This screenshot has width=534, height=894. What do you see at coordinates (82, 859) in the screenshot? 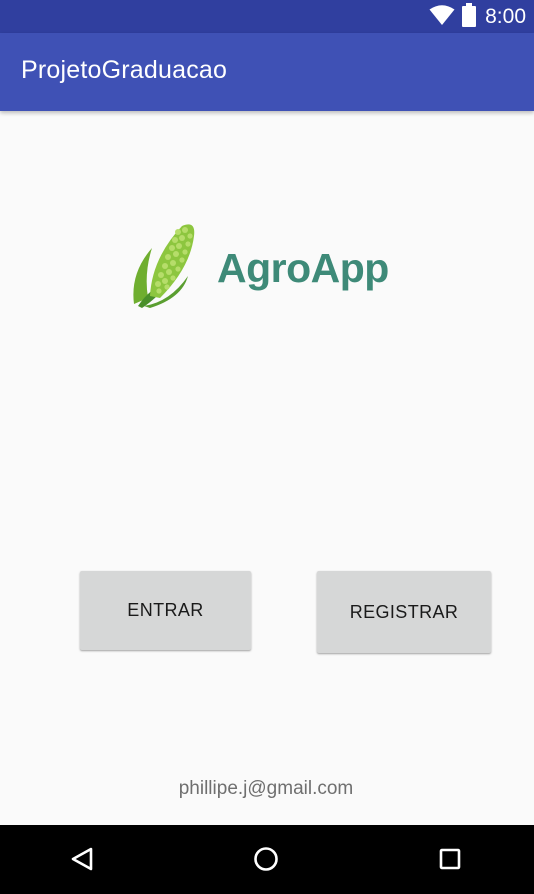
I see `back-icon` at bounding box center [82, 859].